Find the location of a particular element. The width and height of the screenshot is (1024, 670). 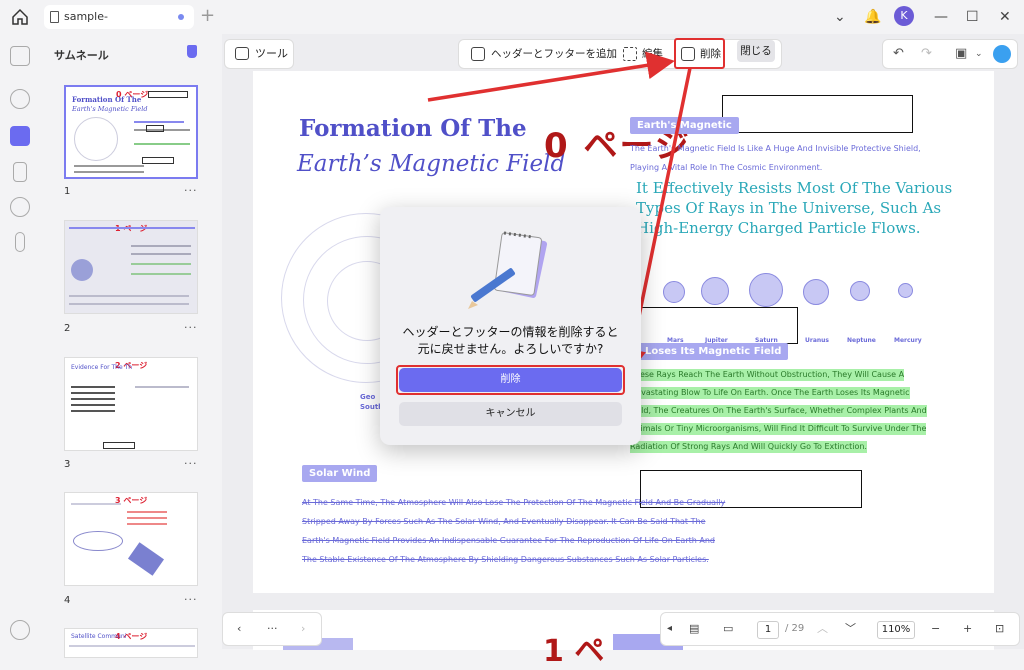

planet-label: Neptune is located at coordinates (861, 340).